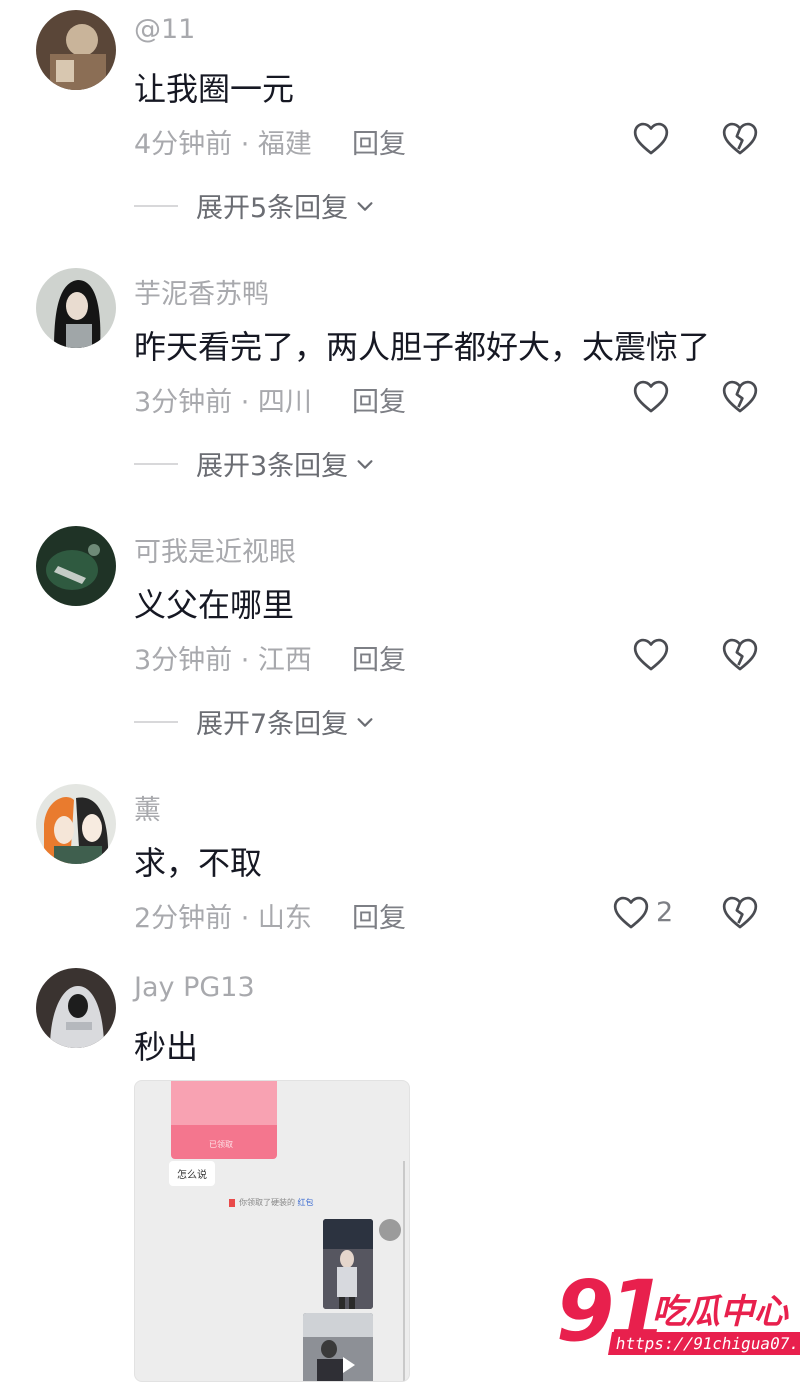 The width and height of the screenshot is (800, 1382). Describe the element at coordinates (166, 1047) in the screenshot. I see `comment-text: 秒出` at that location.